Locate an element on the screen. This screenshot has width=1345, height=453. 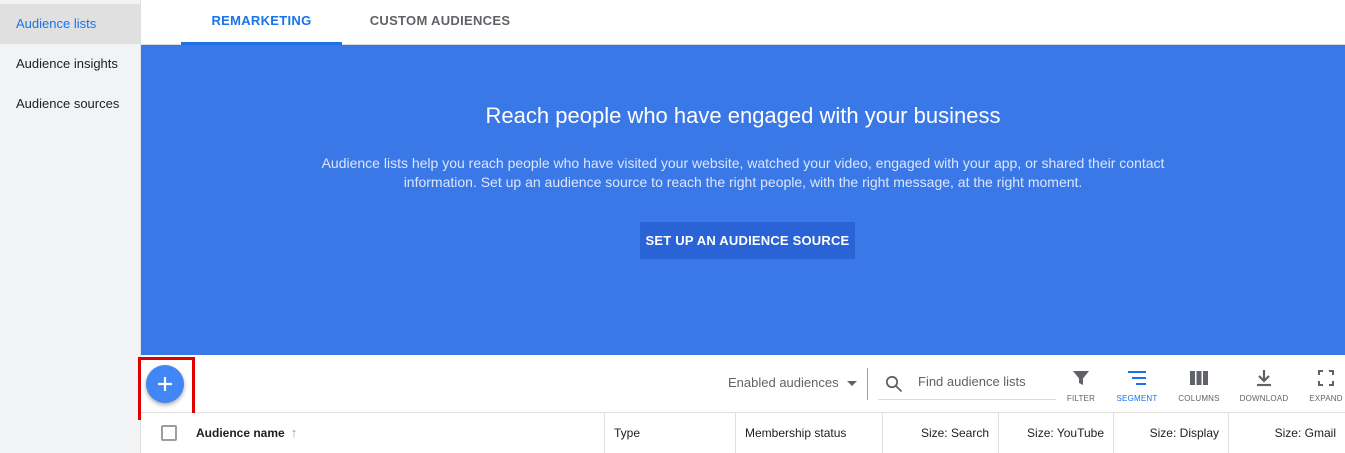
download-icon is located at coordinates (1264, 378).